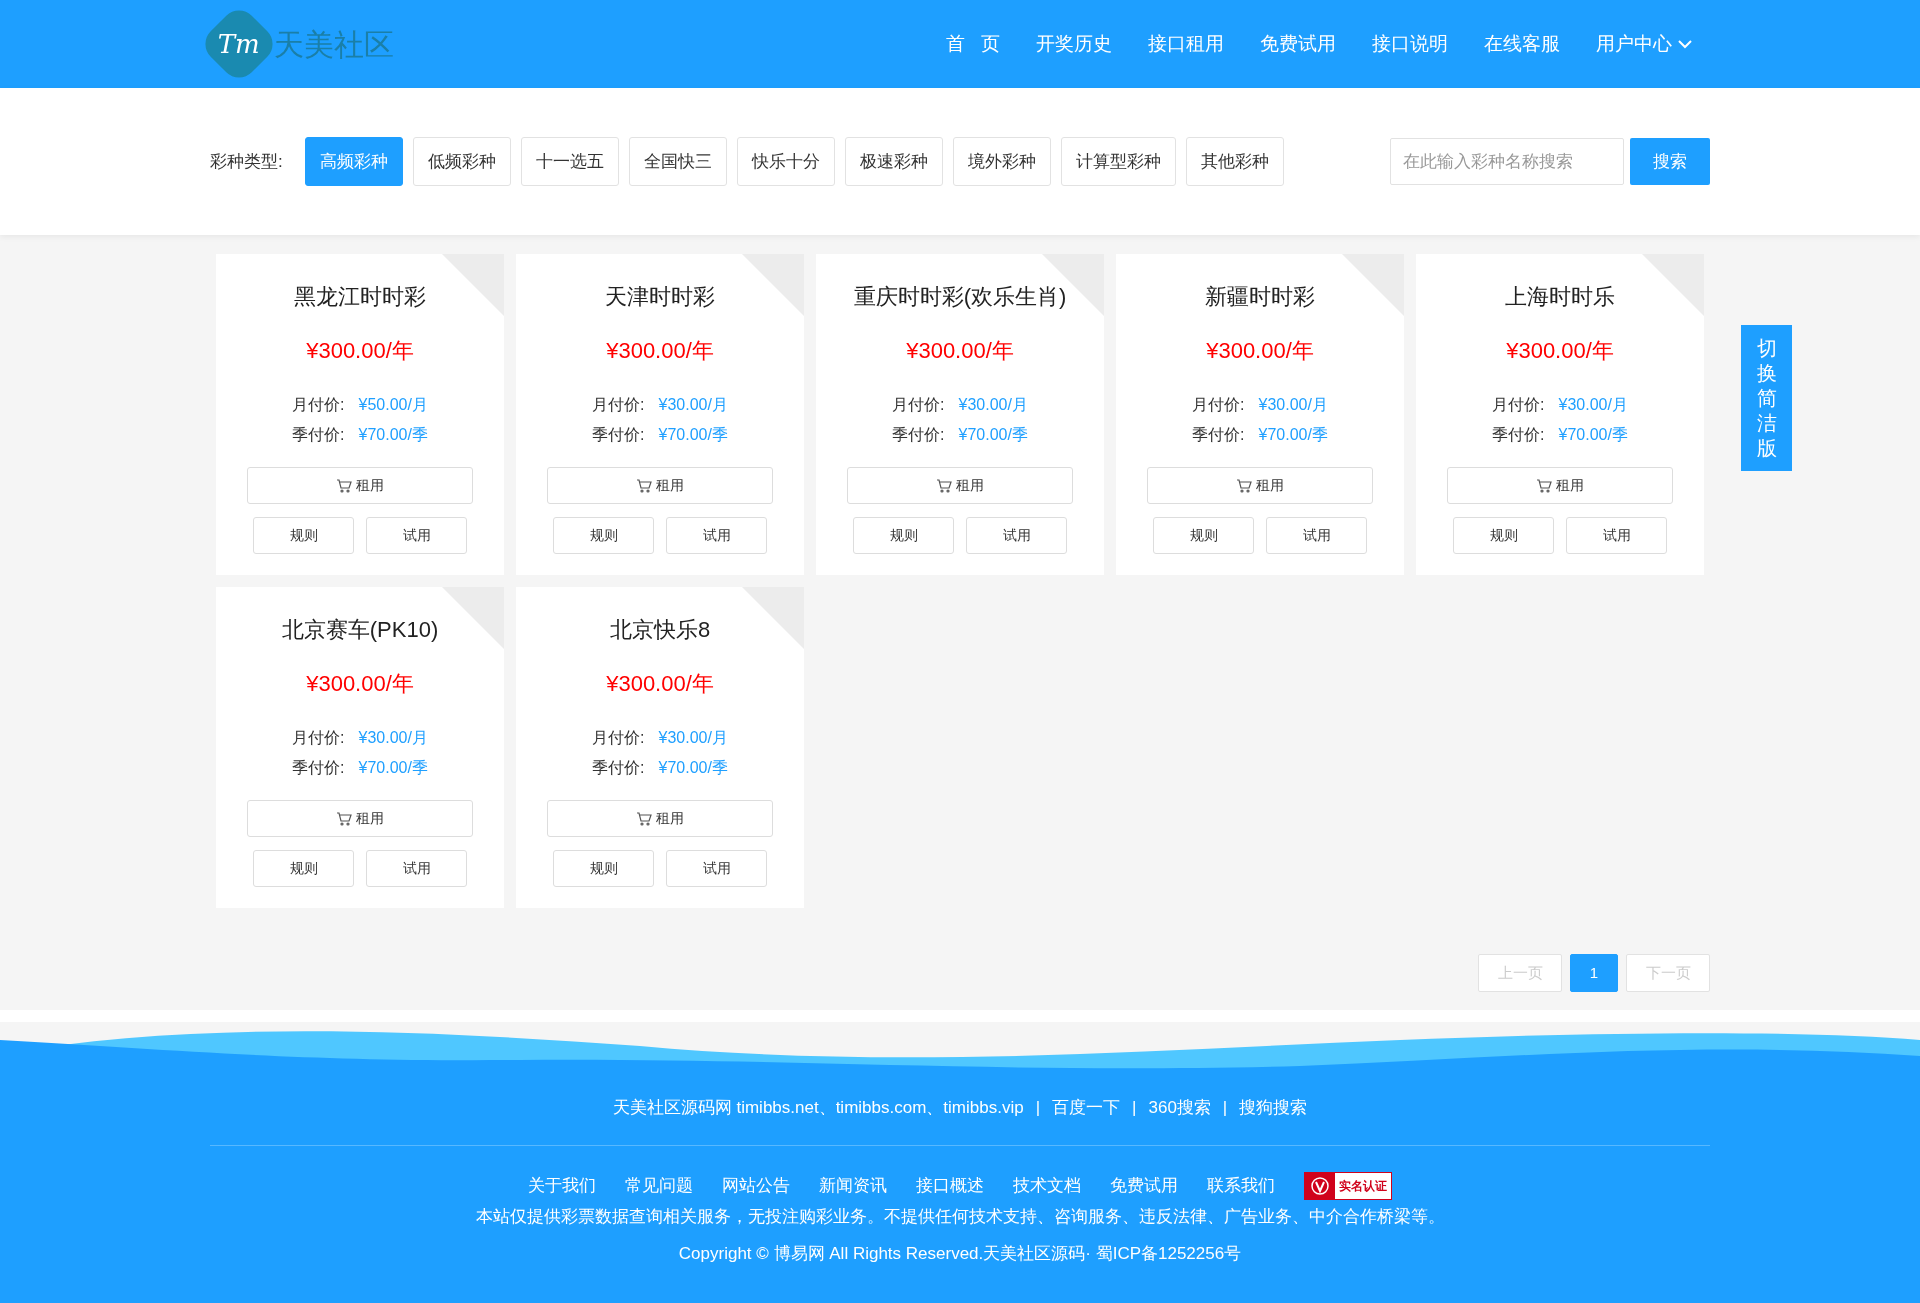 The height and width of the screenshot is (1303, 1920). What do you see at coordinates (461, 161) in the screenshot?
I see `category-tab: 低频彩种` at bounding box center [461, 161].